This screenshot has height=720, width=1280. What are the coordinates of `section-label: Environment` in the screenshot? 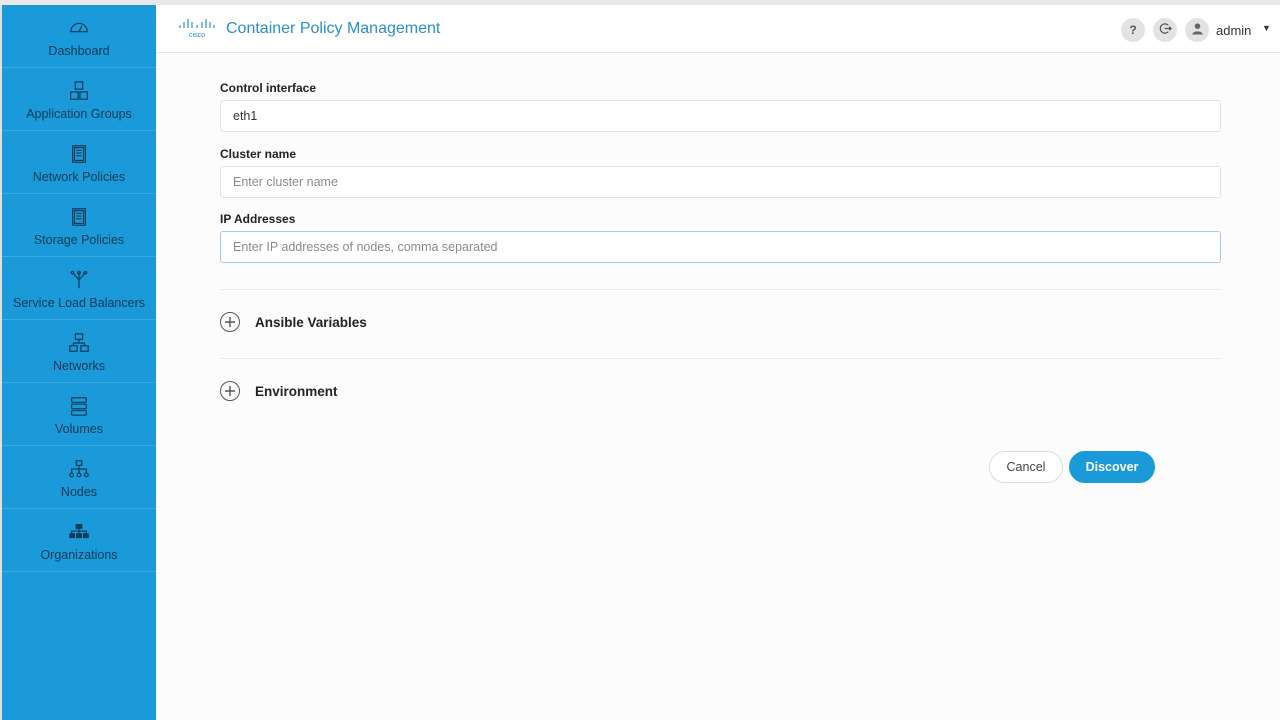 It's located at (296, 391).